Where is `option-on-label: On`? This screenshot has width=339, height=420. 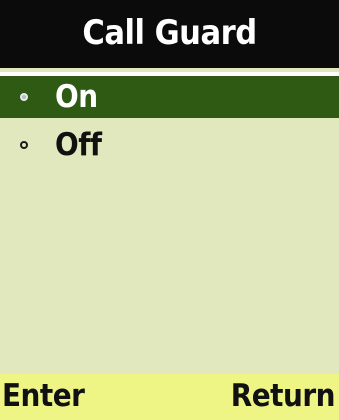
option-on-label: On is located at coordinates (76, 97).